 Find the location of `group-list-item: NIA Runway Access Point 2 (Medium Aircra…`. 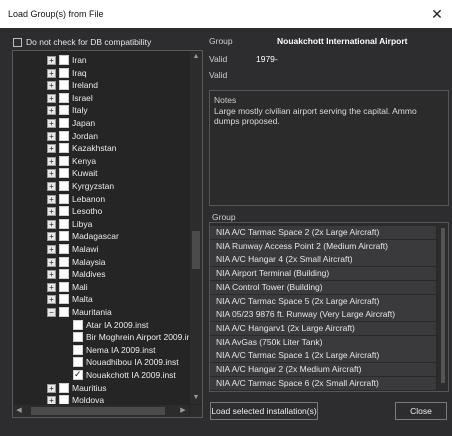

group-list-item: NIA Runway Access Point 2 (Medium Aircra… is located at coordinates (323, 246).